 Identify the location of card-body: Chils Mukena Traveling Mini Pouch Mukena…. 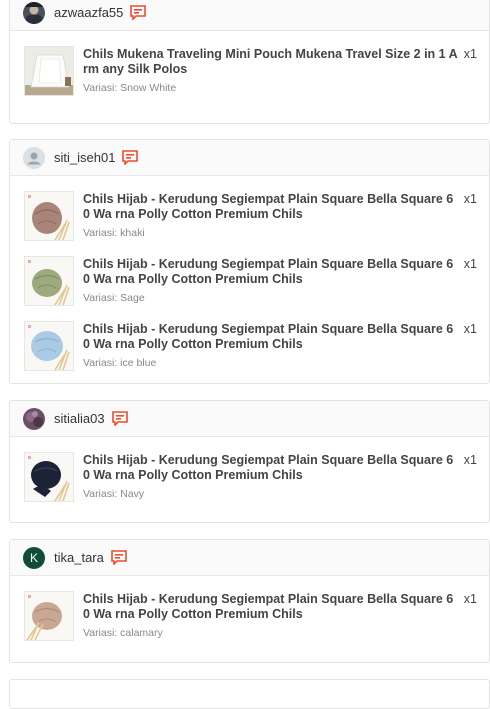
(249, 67).